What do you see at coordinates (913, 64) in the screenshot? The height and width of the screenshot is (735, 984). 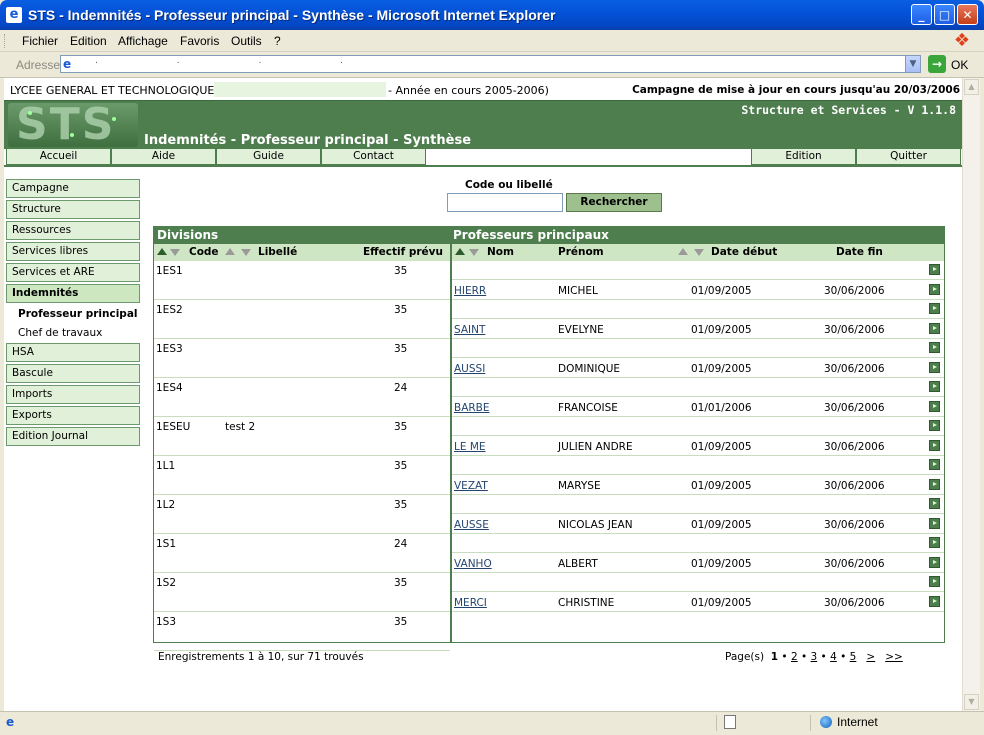 I see `address-dropdown-icon: ▼` at bounding box center [913, 64].